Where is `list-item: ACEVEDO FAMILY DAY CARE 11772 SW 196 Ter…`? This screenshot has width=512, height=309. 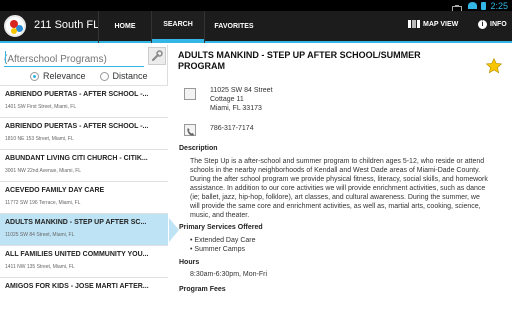
list-item: ACEVEDO FAMILY DAY CARE 11772 SW 196 Ter… is located at coordinates (84, 197).